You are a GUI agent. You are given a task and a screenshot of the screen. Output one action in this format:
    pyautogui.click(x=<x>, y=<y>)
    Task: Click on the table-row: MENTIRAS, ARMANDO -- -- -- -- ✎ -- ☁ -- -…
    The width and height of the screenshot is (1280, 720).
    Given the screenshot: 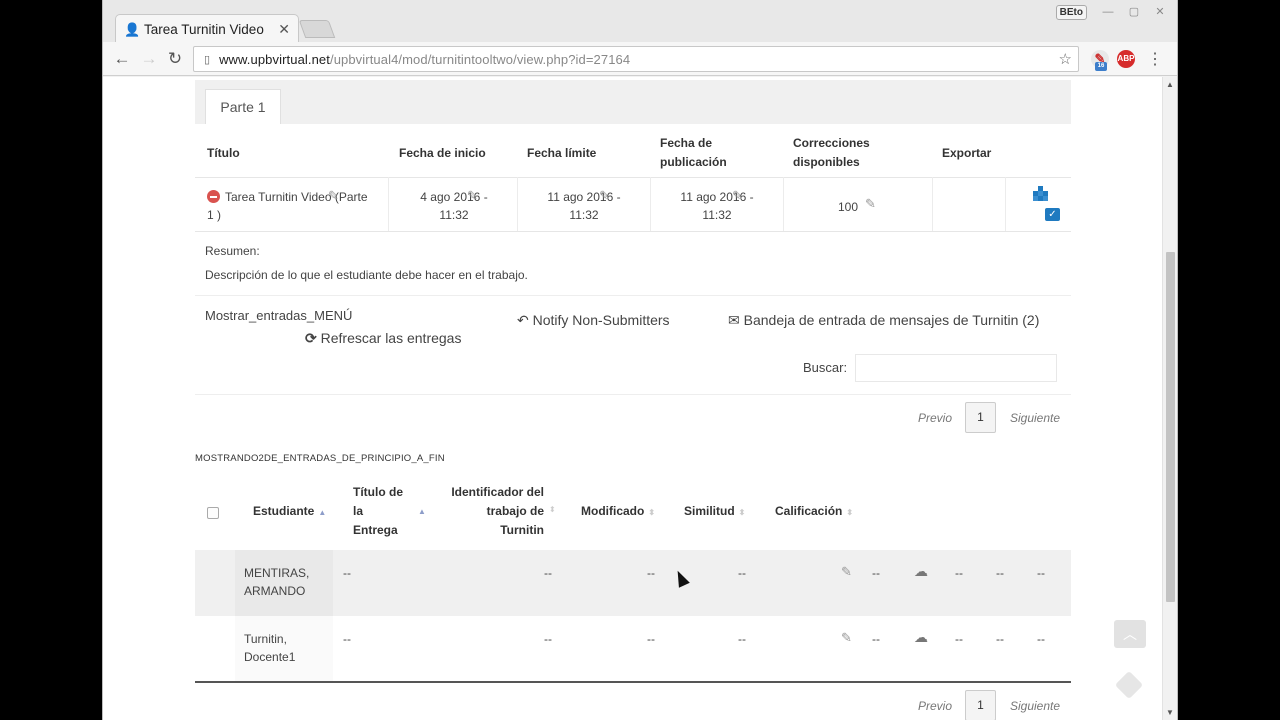 What is the action you would take?
    pyautogui.click(x=633, y=583)
    